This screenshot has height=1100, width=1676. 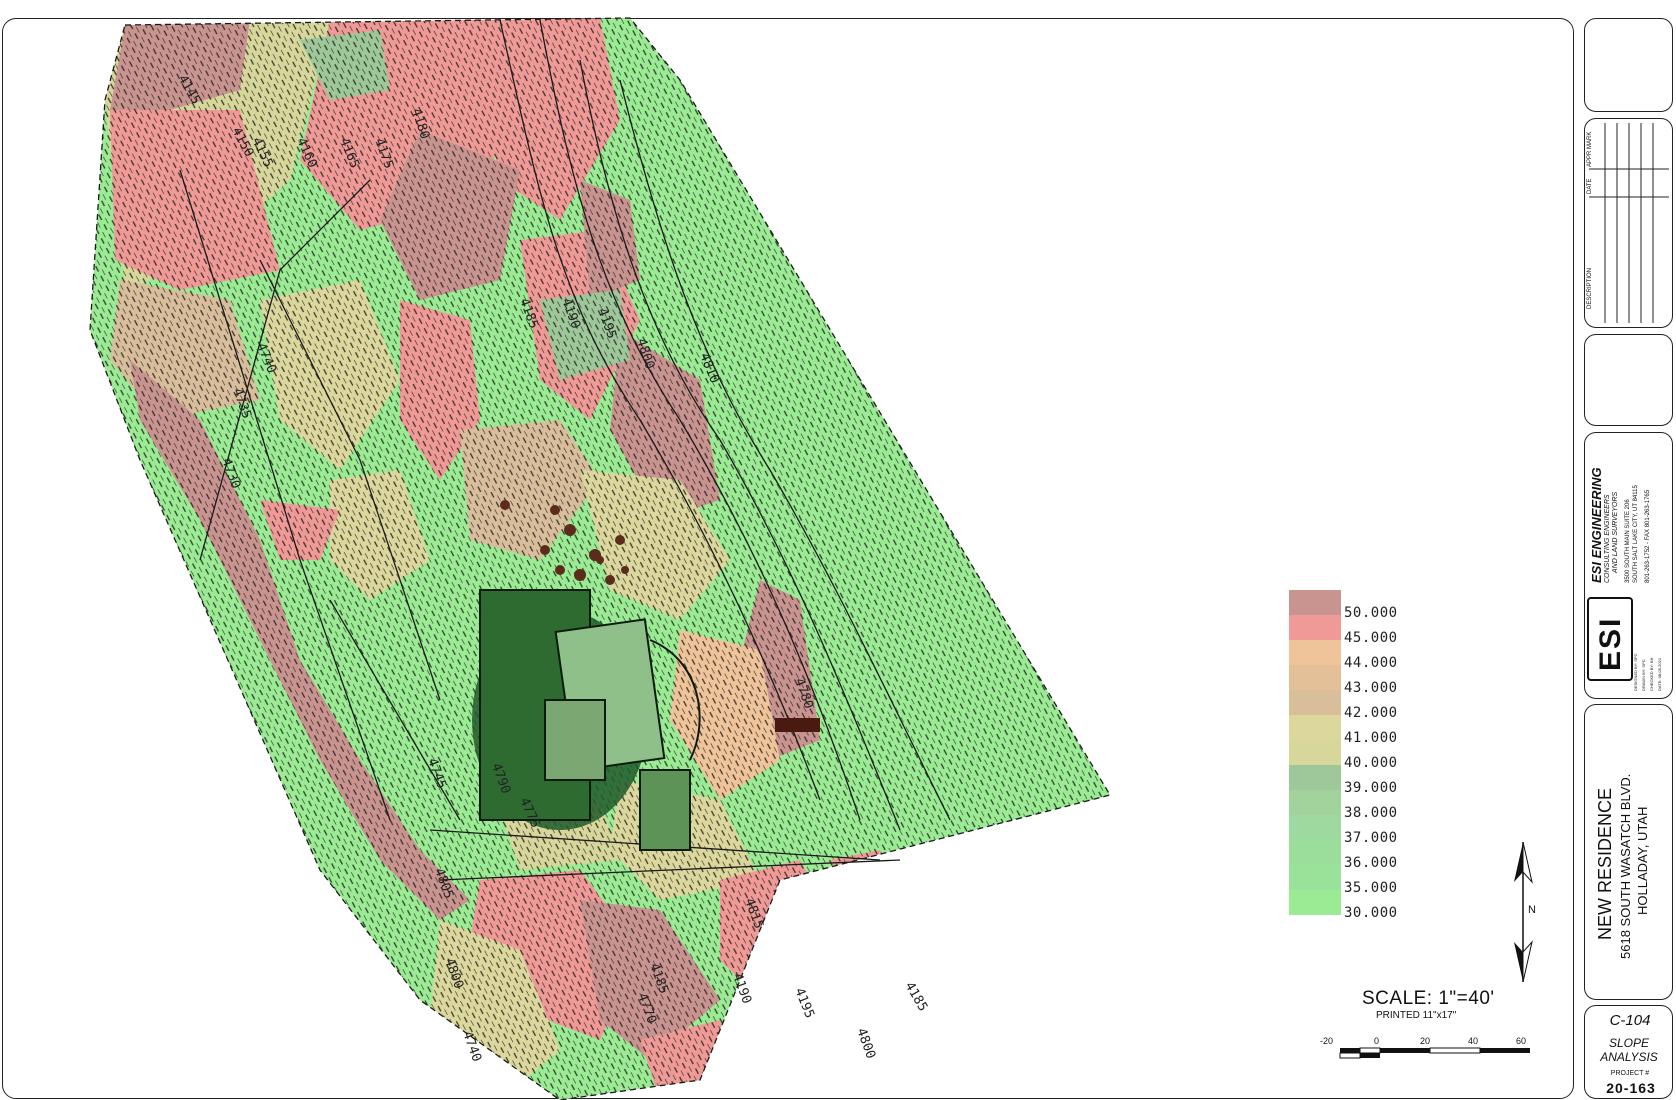 What do you see at coordinates (1371, 713) in the screenshot?
I see `legend-label: 42.000` at bounding box center [1371, 713].